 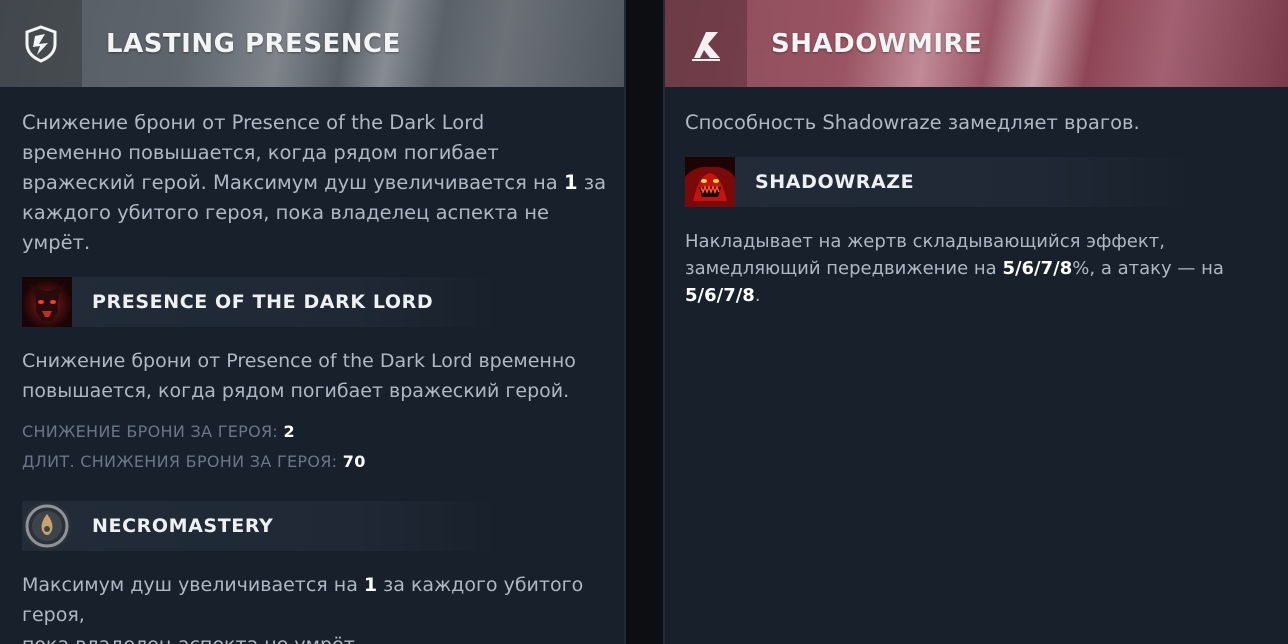 What do you see at coordinates (912, 122) in the screenshot?
I see `facet-description: Способность Shadowraze замедляет врагов.` at bounding box center [912, 122].